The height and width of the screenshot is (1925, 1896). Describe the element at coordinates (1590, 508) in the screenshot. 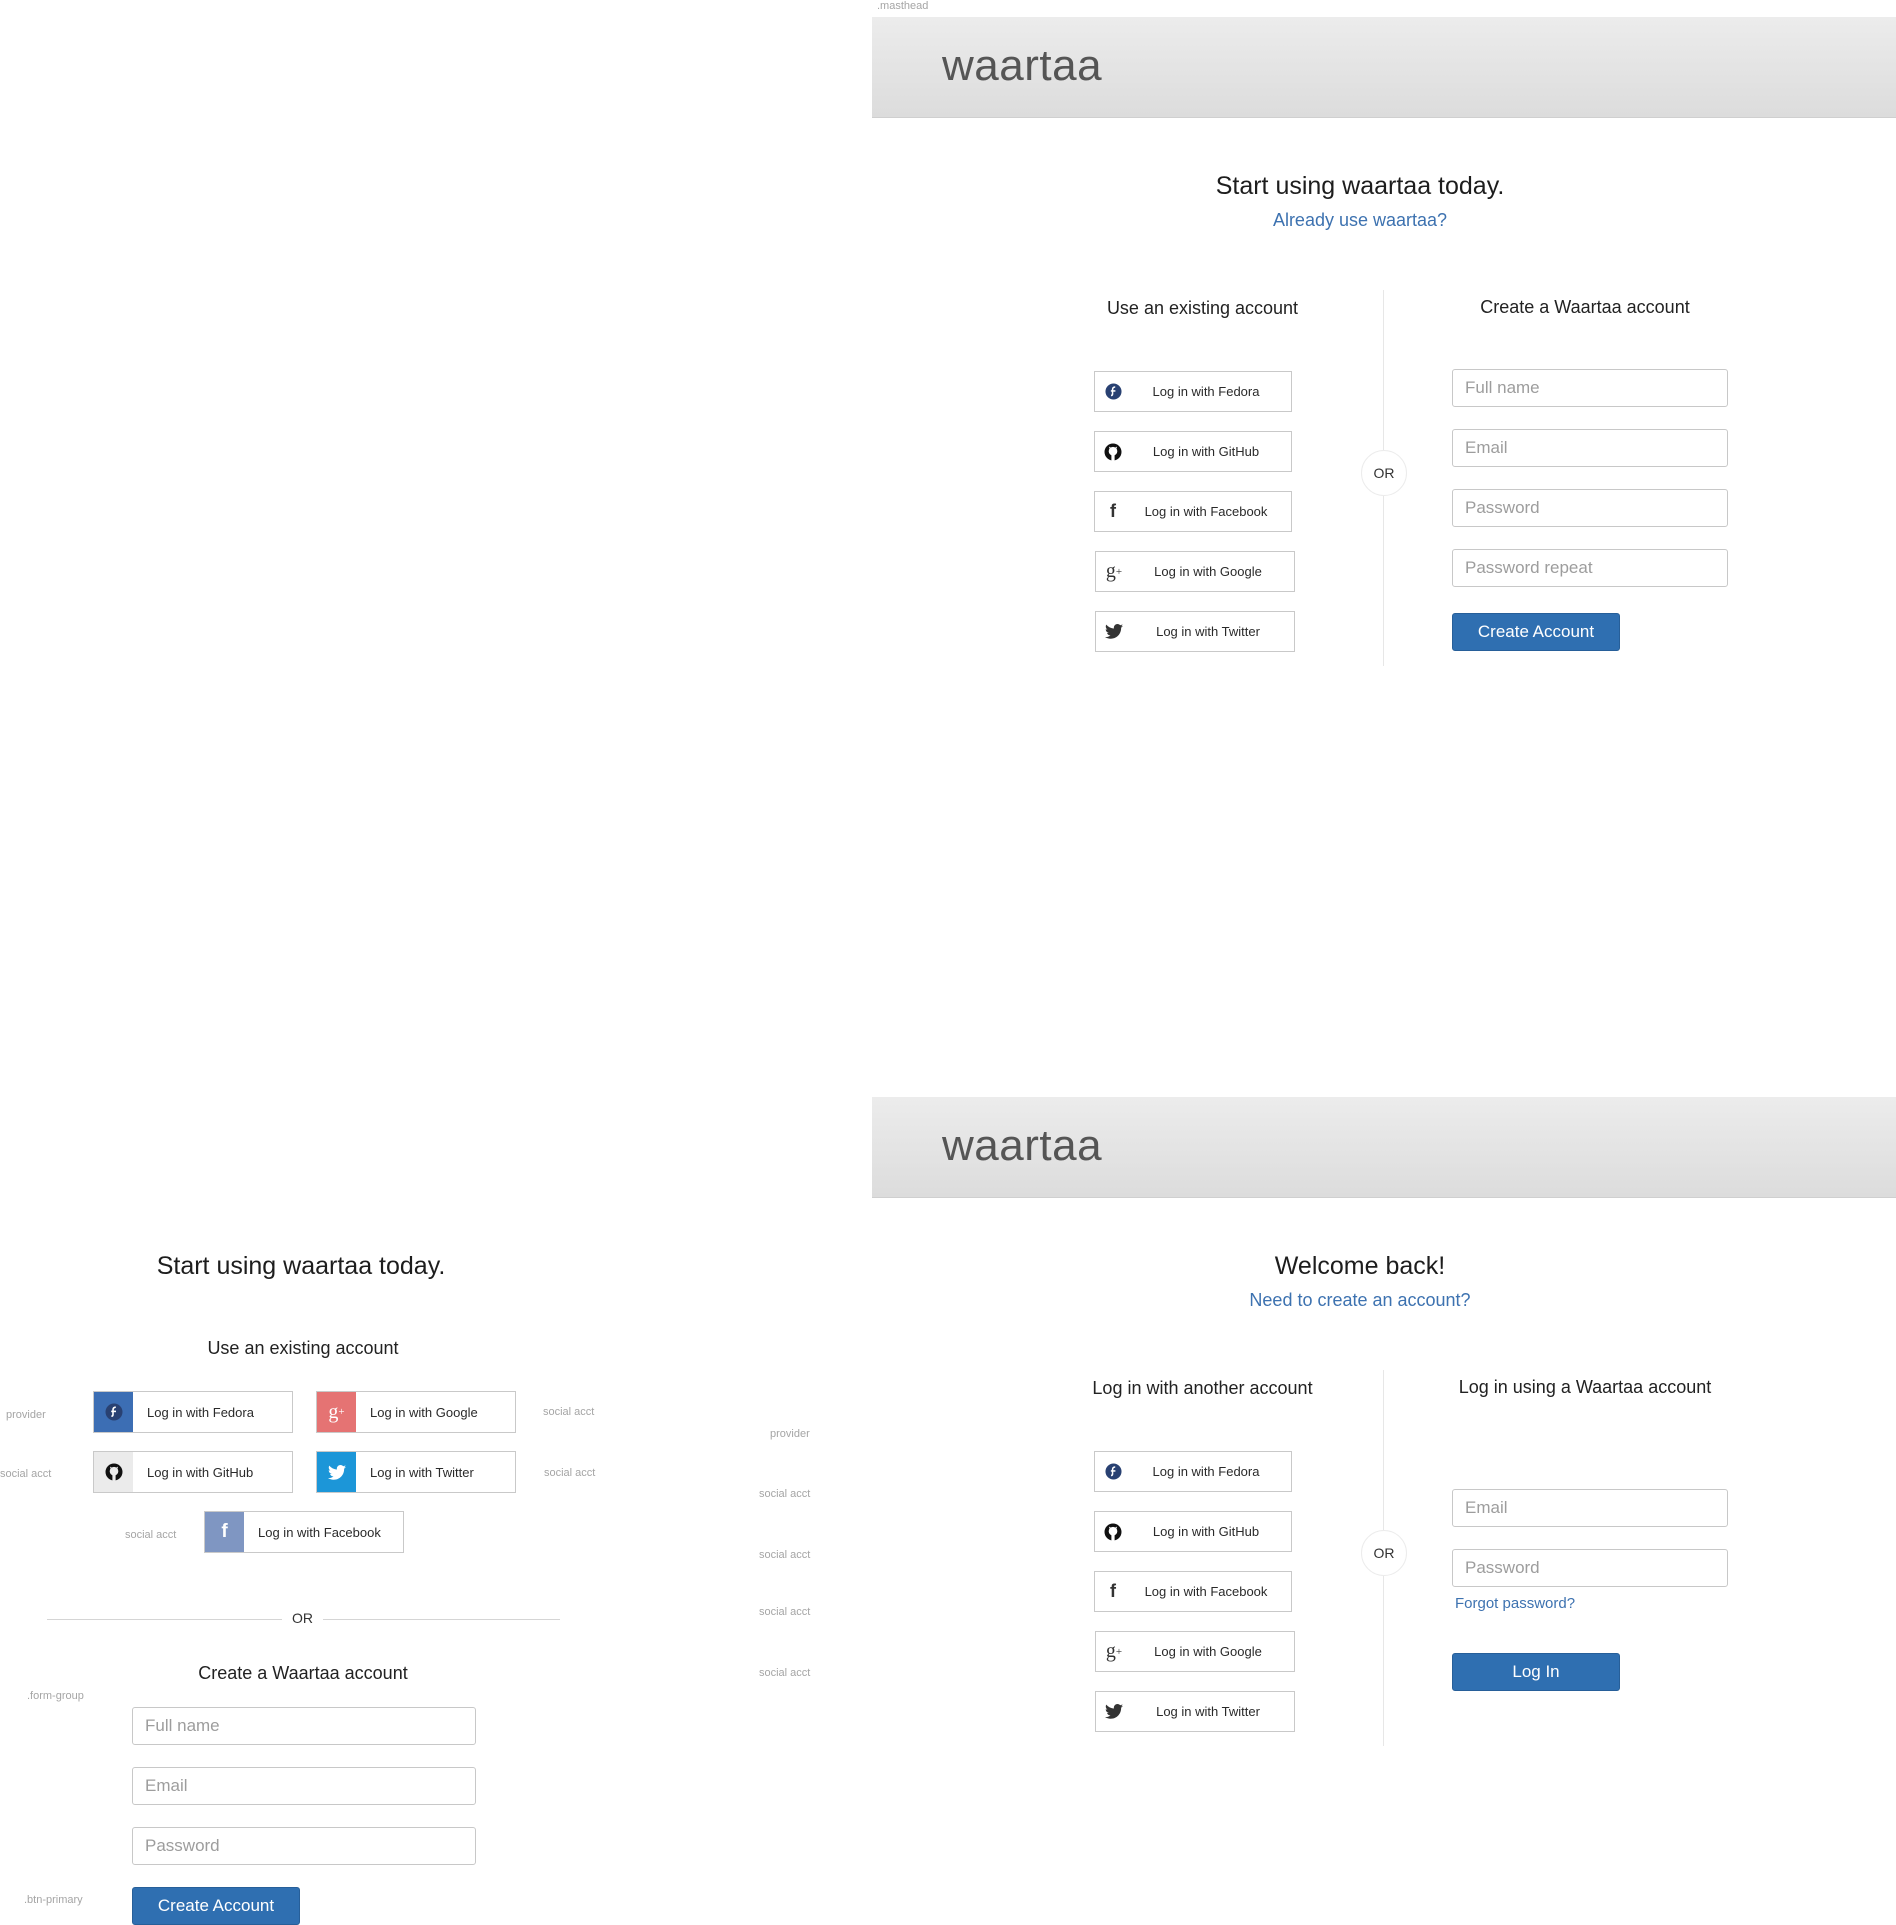

I see `password-field` at that location.